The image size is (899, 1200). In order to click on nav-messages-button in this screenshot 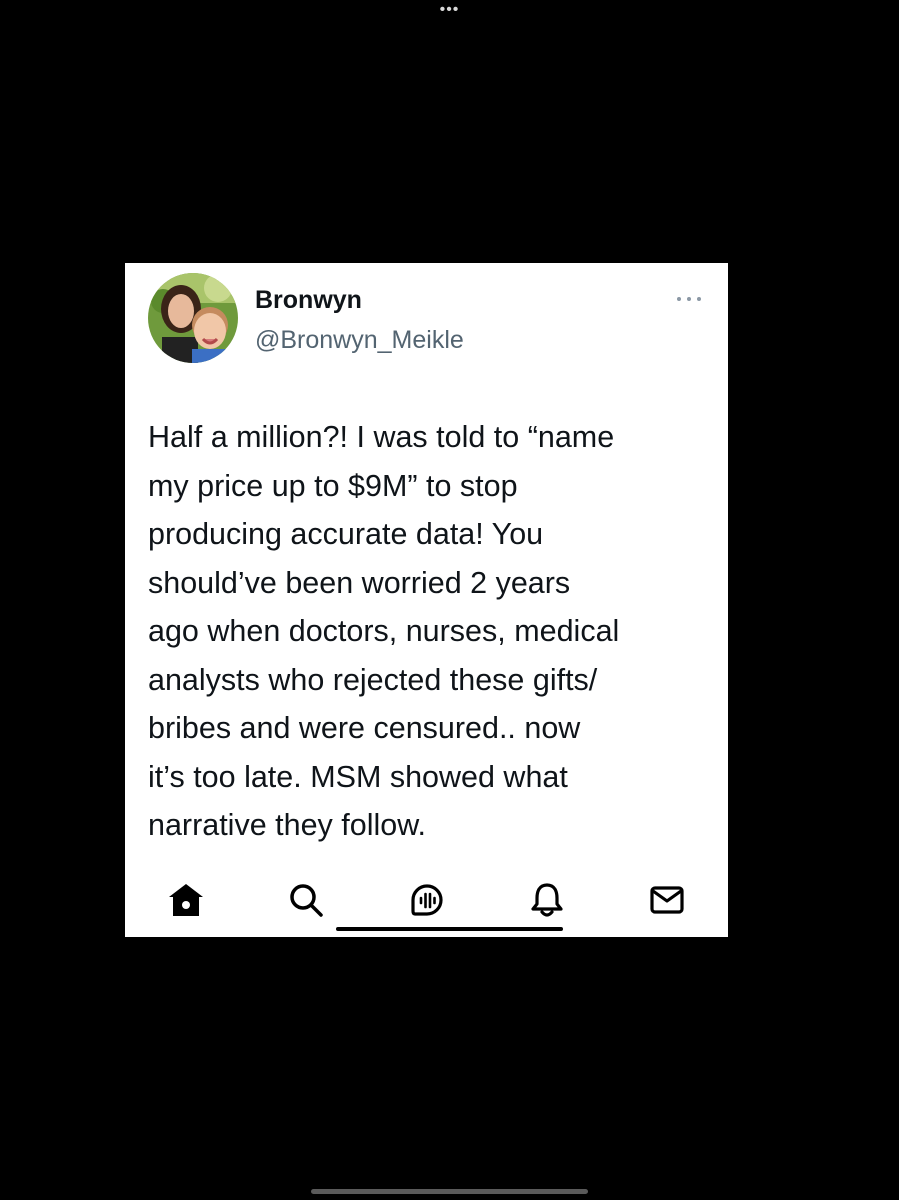, I will do `click(667, 900)`.